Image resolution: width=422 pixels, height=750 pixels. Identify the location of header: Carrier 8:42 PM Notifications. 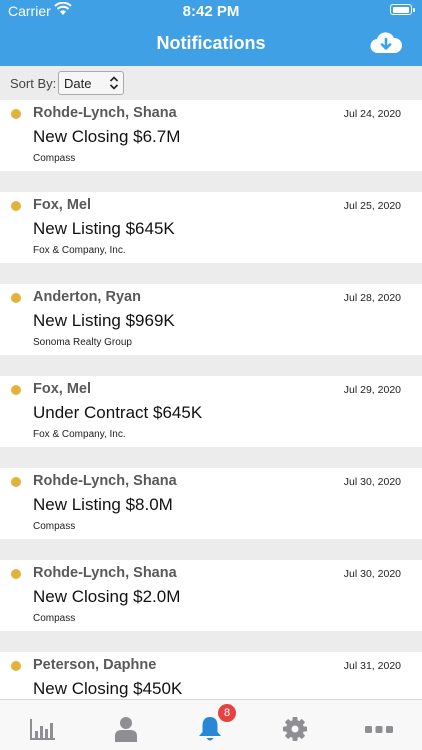
(211, 33).